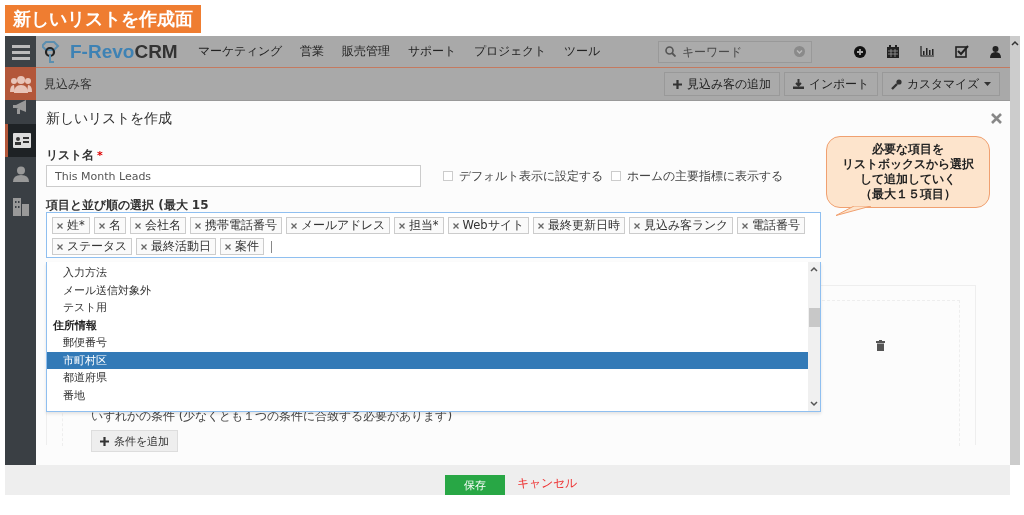 This screenshot has width=1024, height=515. Describe the element at coordinates (427, 395) in the screenshot. I see `dropdown-option: 番地` at that location.